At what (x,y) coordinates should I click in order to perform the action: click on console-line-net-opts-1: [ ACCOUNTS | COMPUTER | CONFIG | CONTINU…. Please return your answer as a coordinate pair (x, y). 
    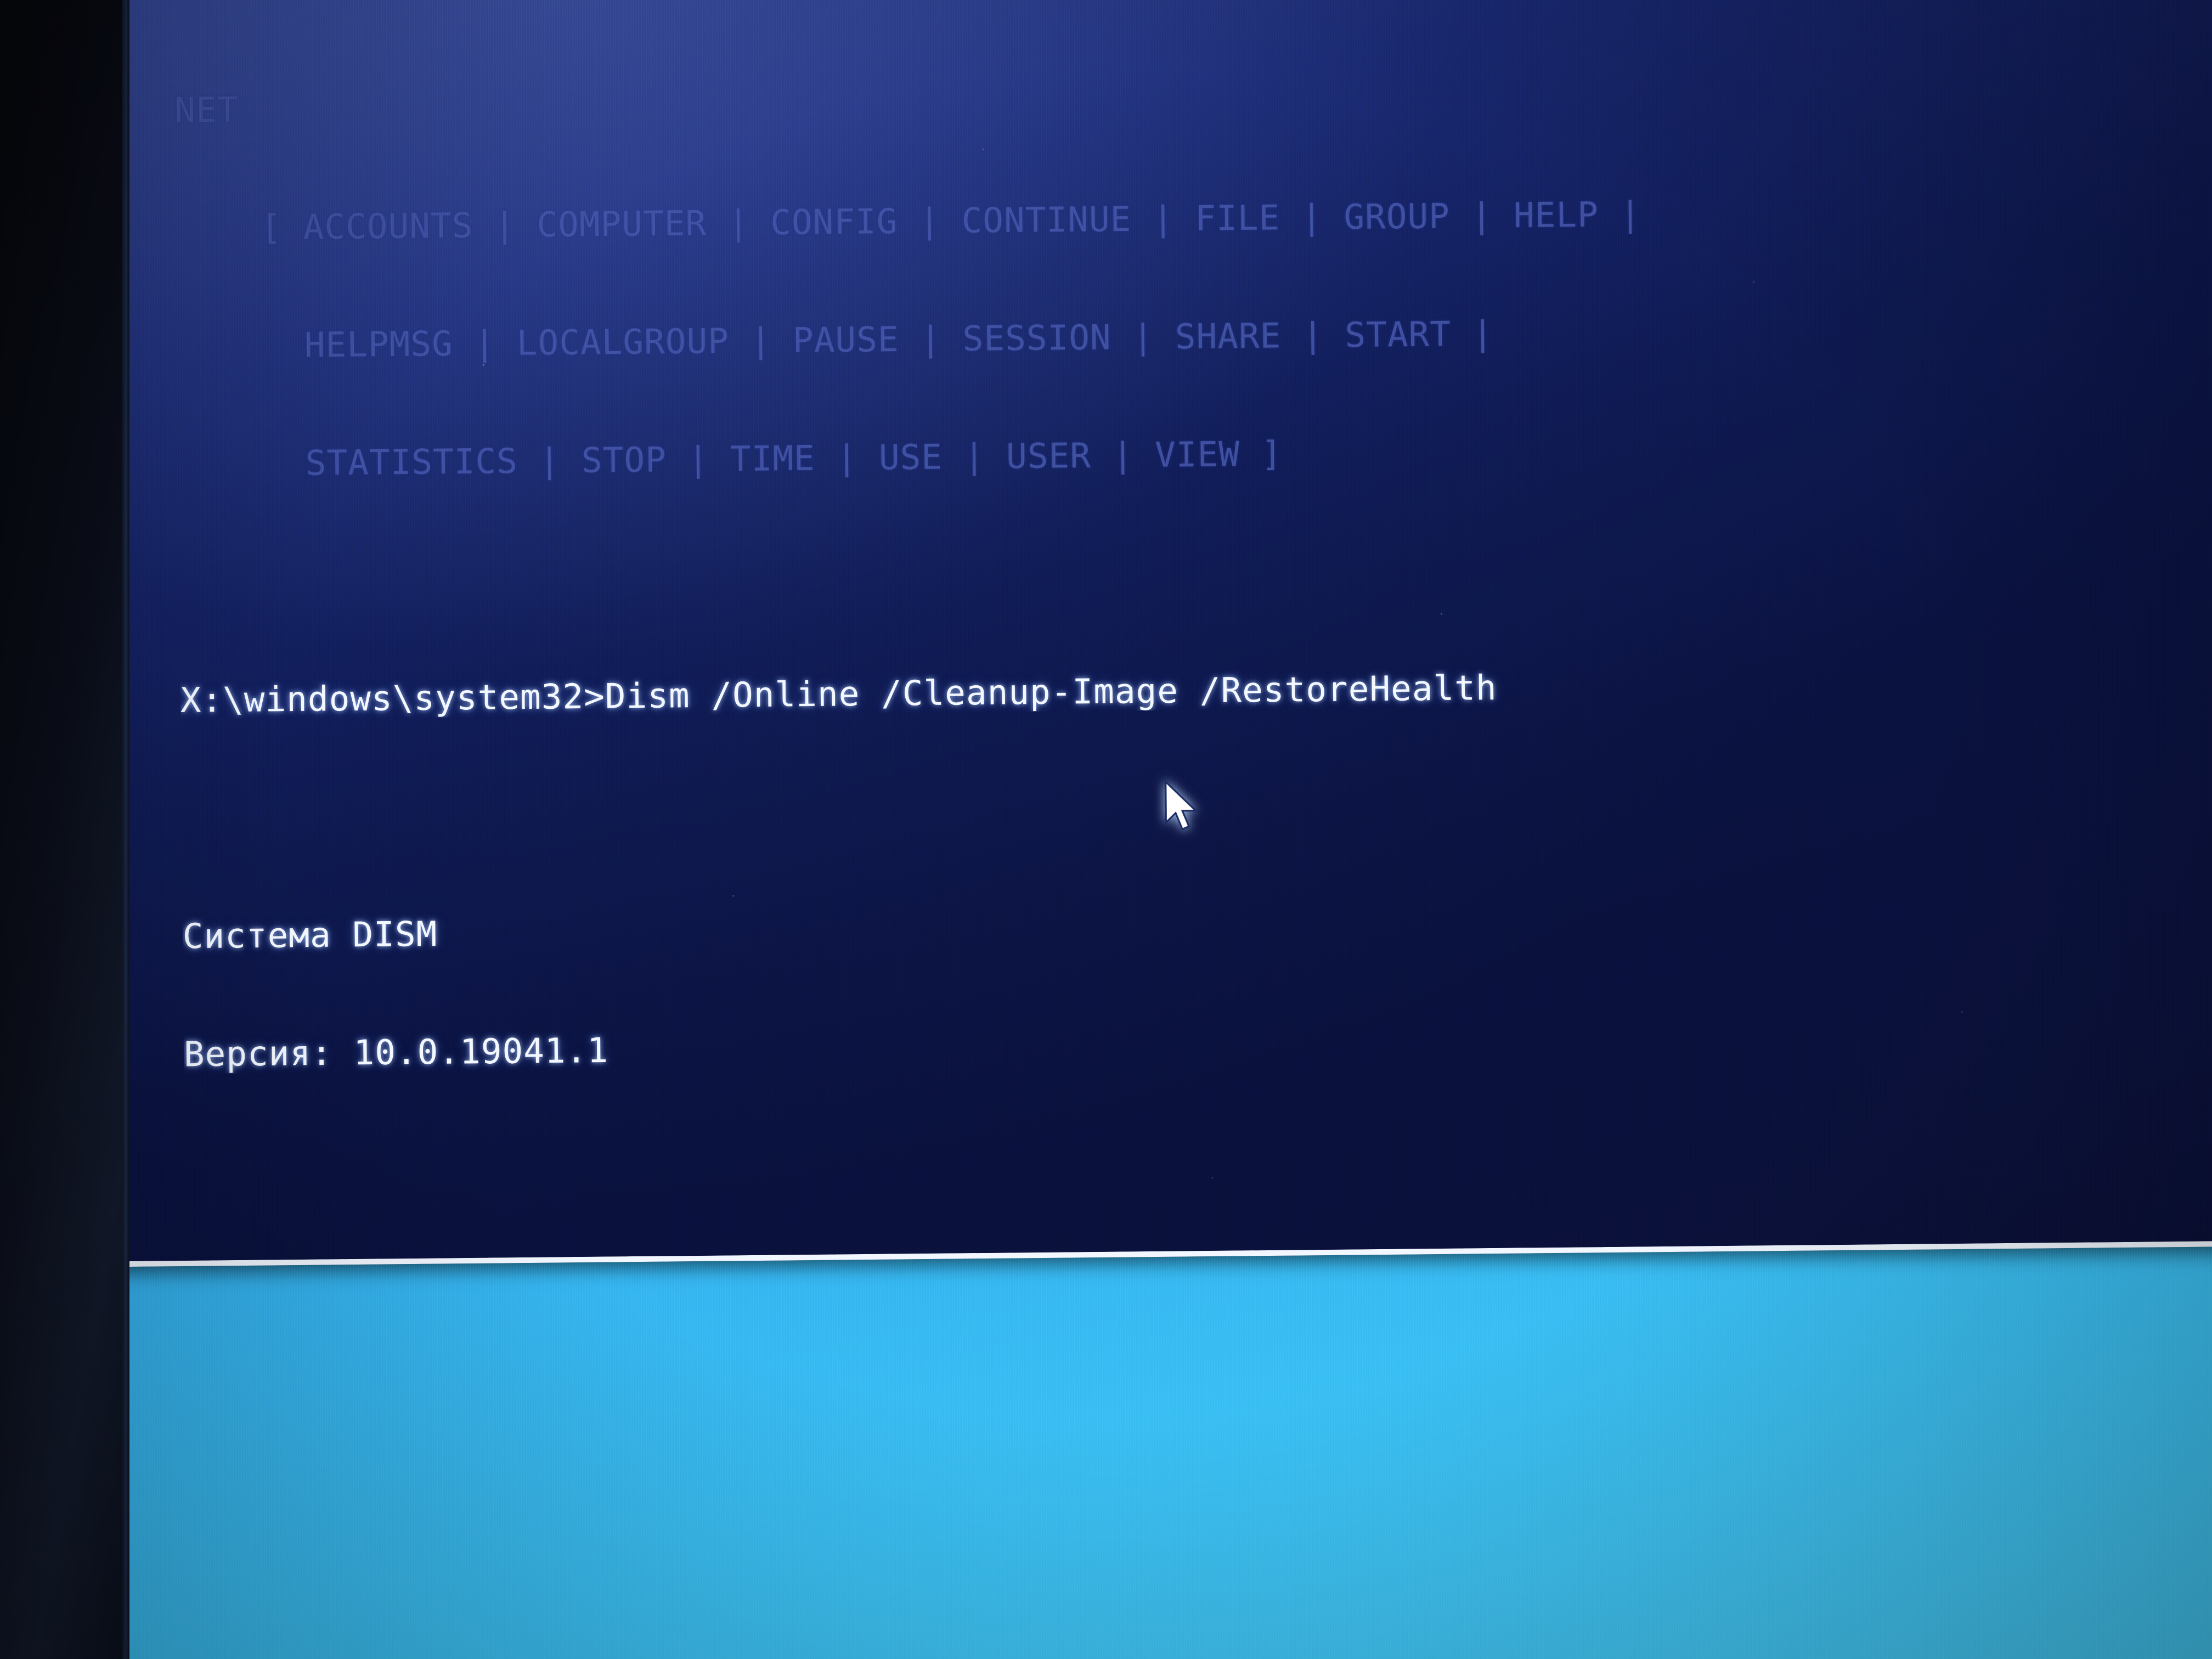
    Looking at the image, I should click on (909, 221).